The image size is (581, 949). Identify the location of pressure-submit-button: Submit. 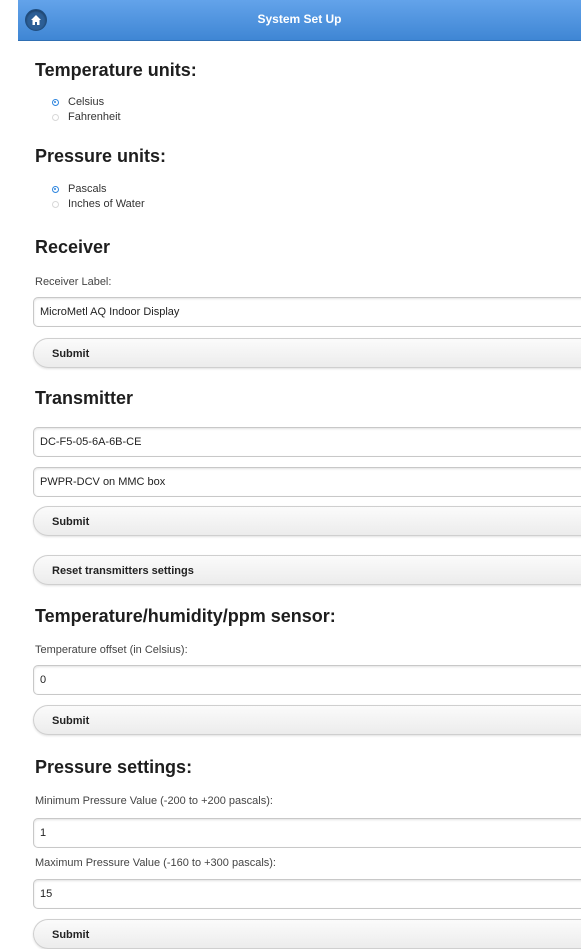
(307, 934).